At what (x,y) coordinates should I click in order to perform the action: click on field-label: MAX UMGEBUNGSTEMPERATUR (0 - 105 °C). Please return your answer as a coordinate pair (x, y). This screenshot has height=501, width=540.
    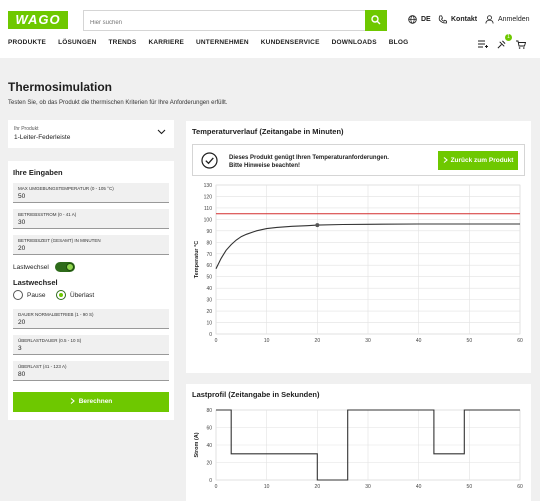
    Looking at the image, I should click on (66, 188).